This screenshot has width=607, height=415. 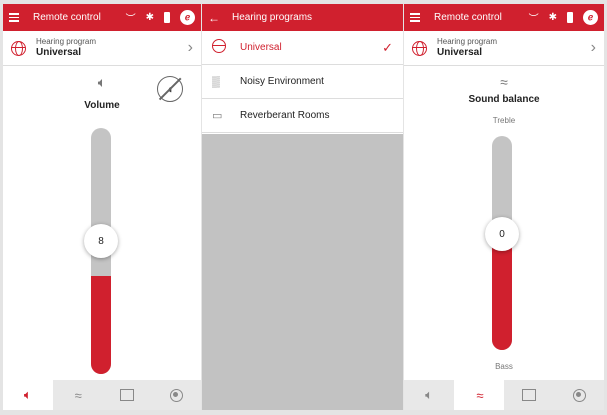 What do you see at coordinates (504, 366) in the screenshot?
I see `bass-label: Bass` at bounding box center [504, 366].